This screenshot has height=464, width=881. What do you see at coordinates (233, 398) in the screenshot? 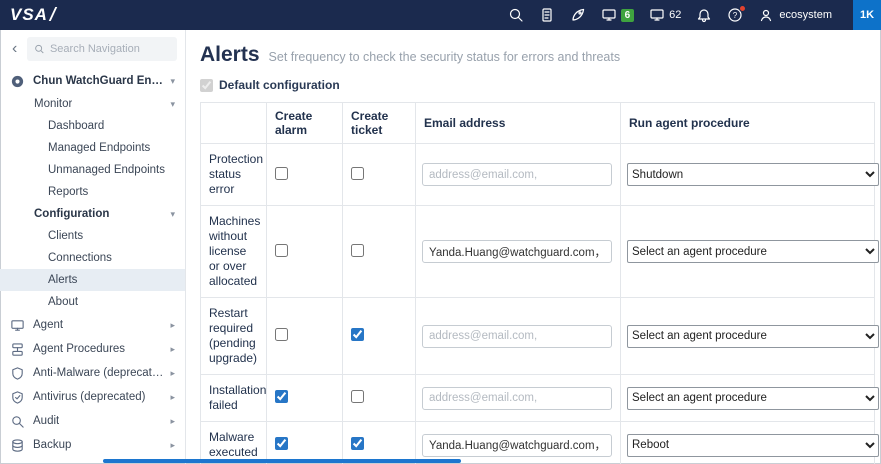
I see `row-label: Installation failed` at bounding box center [233, 398].